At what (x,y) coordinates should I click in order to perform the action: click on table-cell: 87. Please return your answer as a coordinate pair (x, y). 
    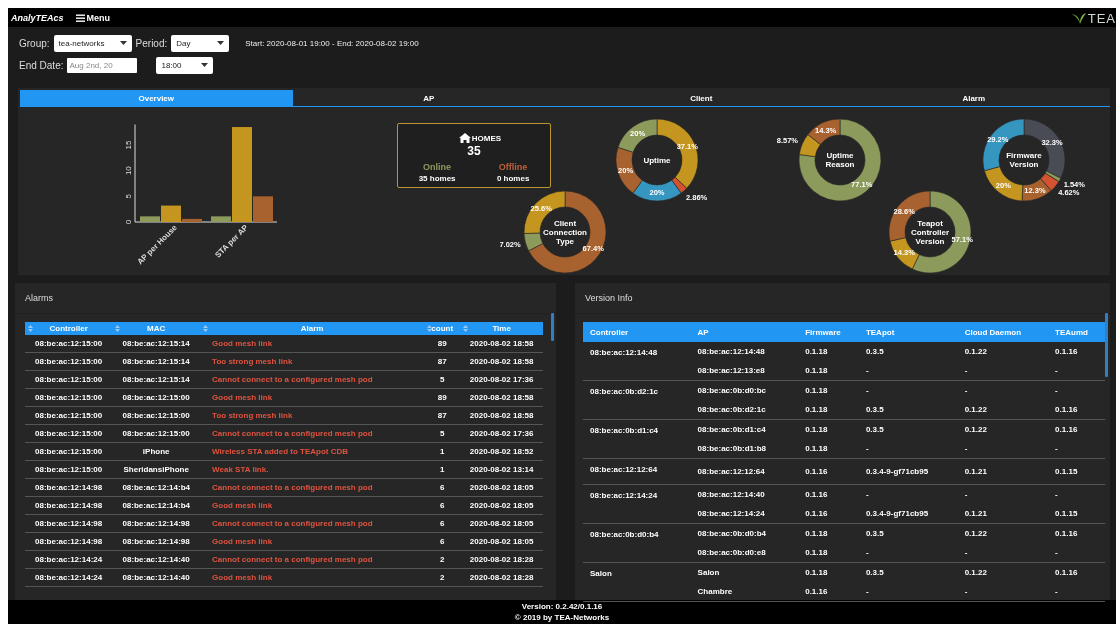
    Looking at the image, I should click on (442, 361).